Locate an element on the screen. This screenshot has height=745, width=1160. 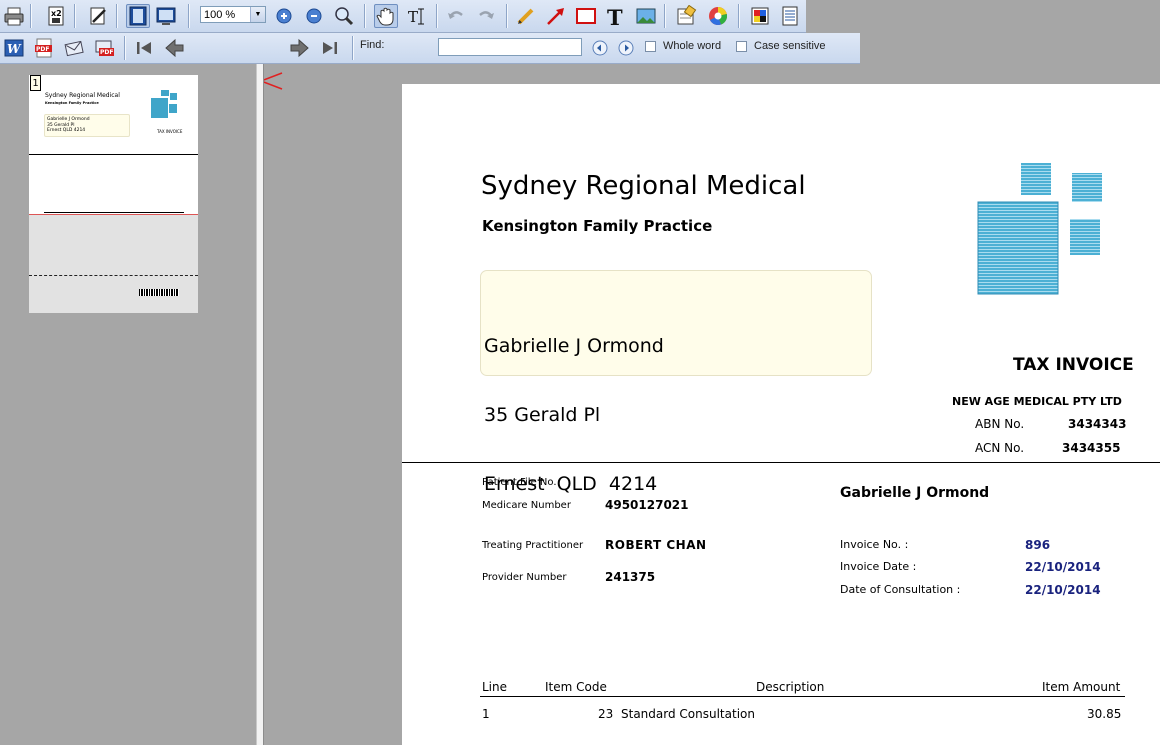
zoom-value: 100 % is located at coordinates (220, 15).